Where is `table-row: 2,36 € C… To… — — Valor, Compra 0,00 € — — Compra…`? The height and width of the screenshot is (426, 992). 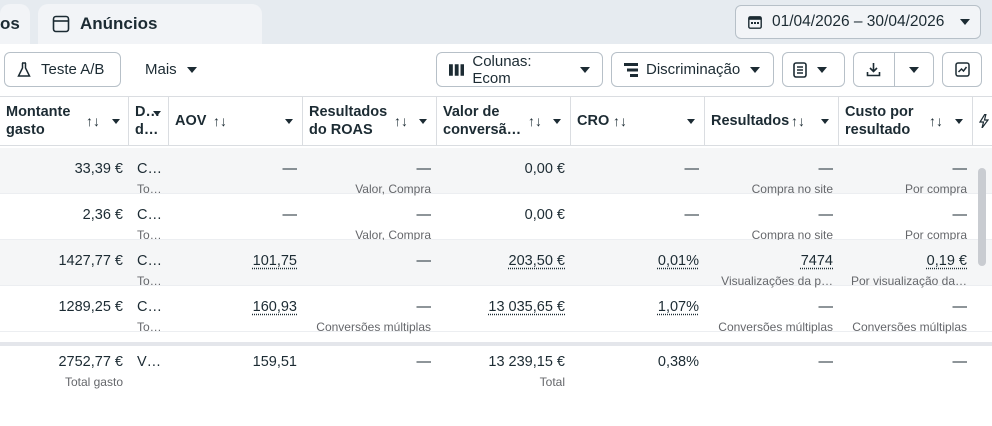 table-row: 2,36 € C… To… — — Valor, Compra 0,00 € — — Compra… is located at coordinates (496, 218).